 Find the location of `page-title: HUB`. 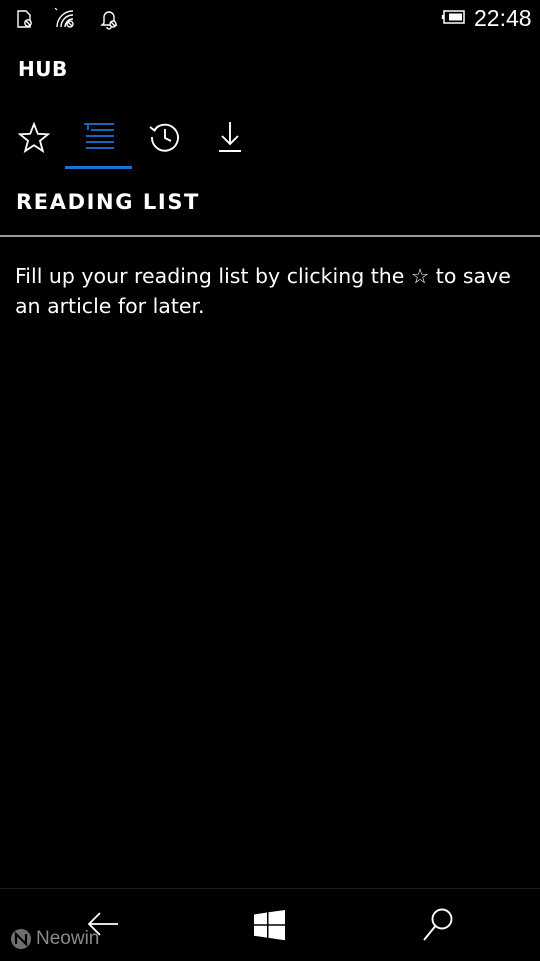

page-title: HUB is located at coordinates (43, 69).